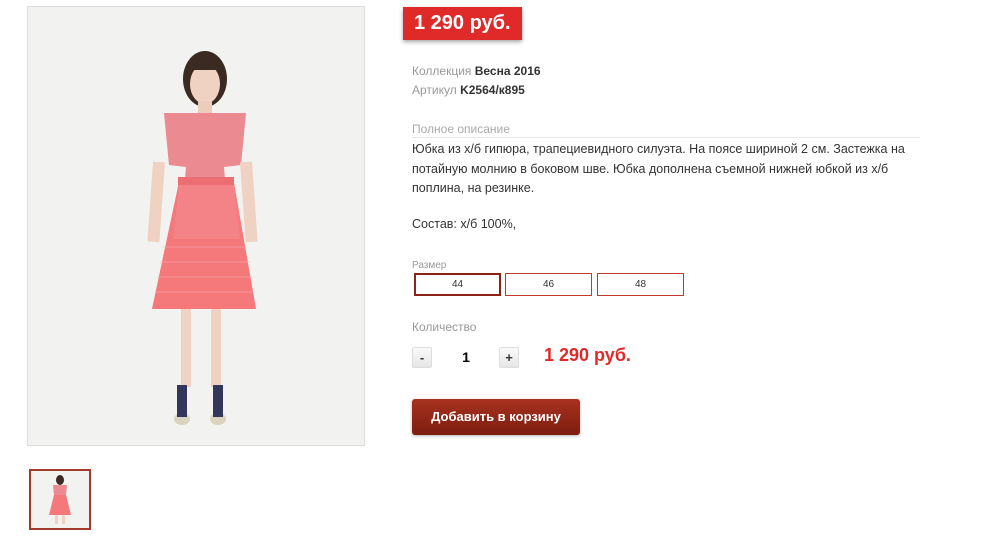  I want to click on article-label: Артикул, so click(434, 90).